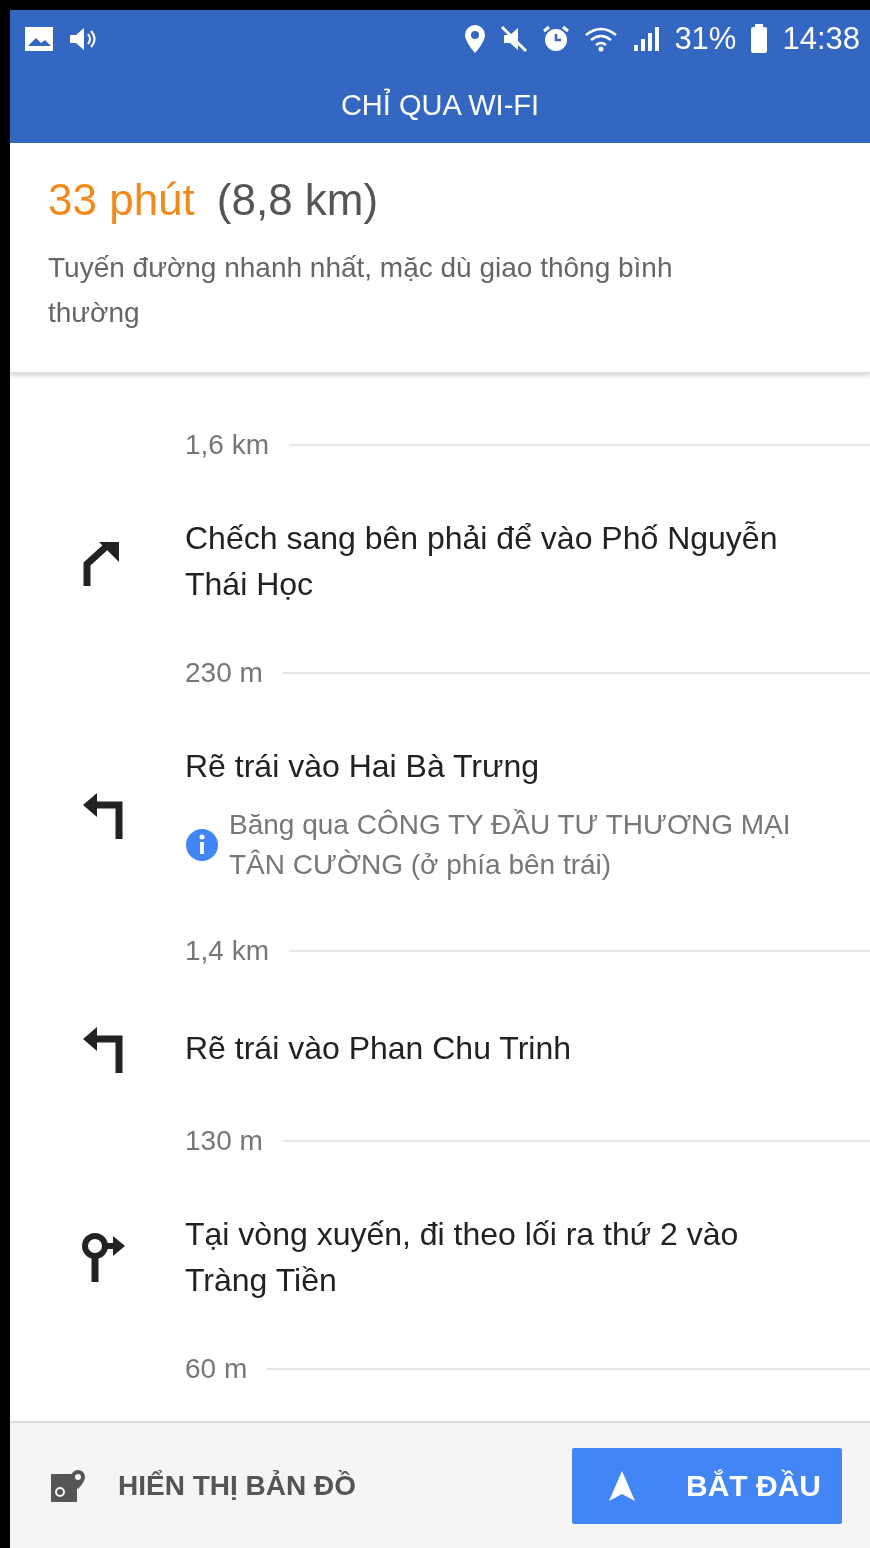 The image size is (870, 1548). What do you see at coordinates (510, 845) in the screenshot?
I see `landmark-note: Băng qua CÔNG TY ĐẦU TƯ THƯƠNG MẠI TÂN CƯỜNG (ở phía bên trái)` at bounding box center [510, 845].